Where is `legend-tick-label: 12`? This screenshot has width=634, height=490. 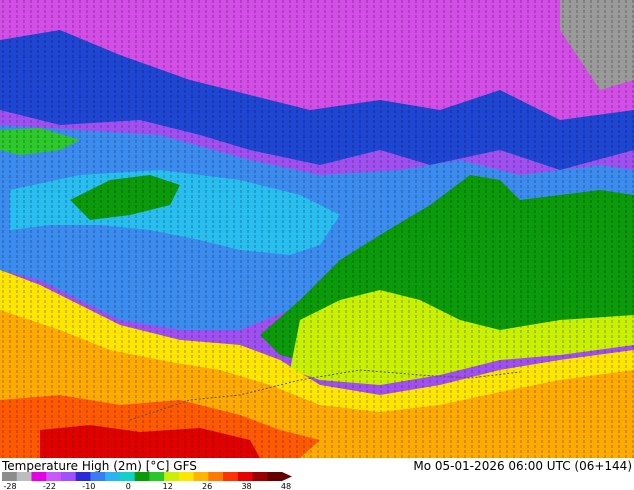 legend-tick-label: 12 is located at coordinates (167, 486).